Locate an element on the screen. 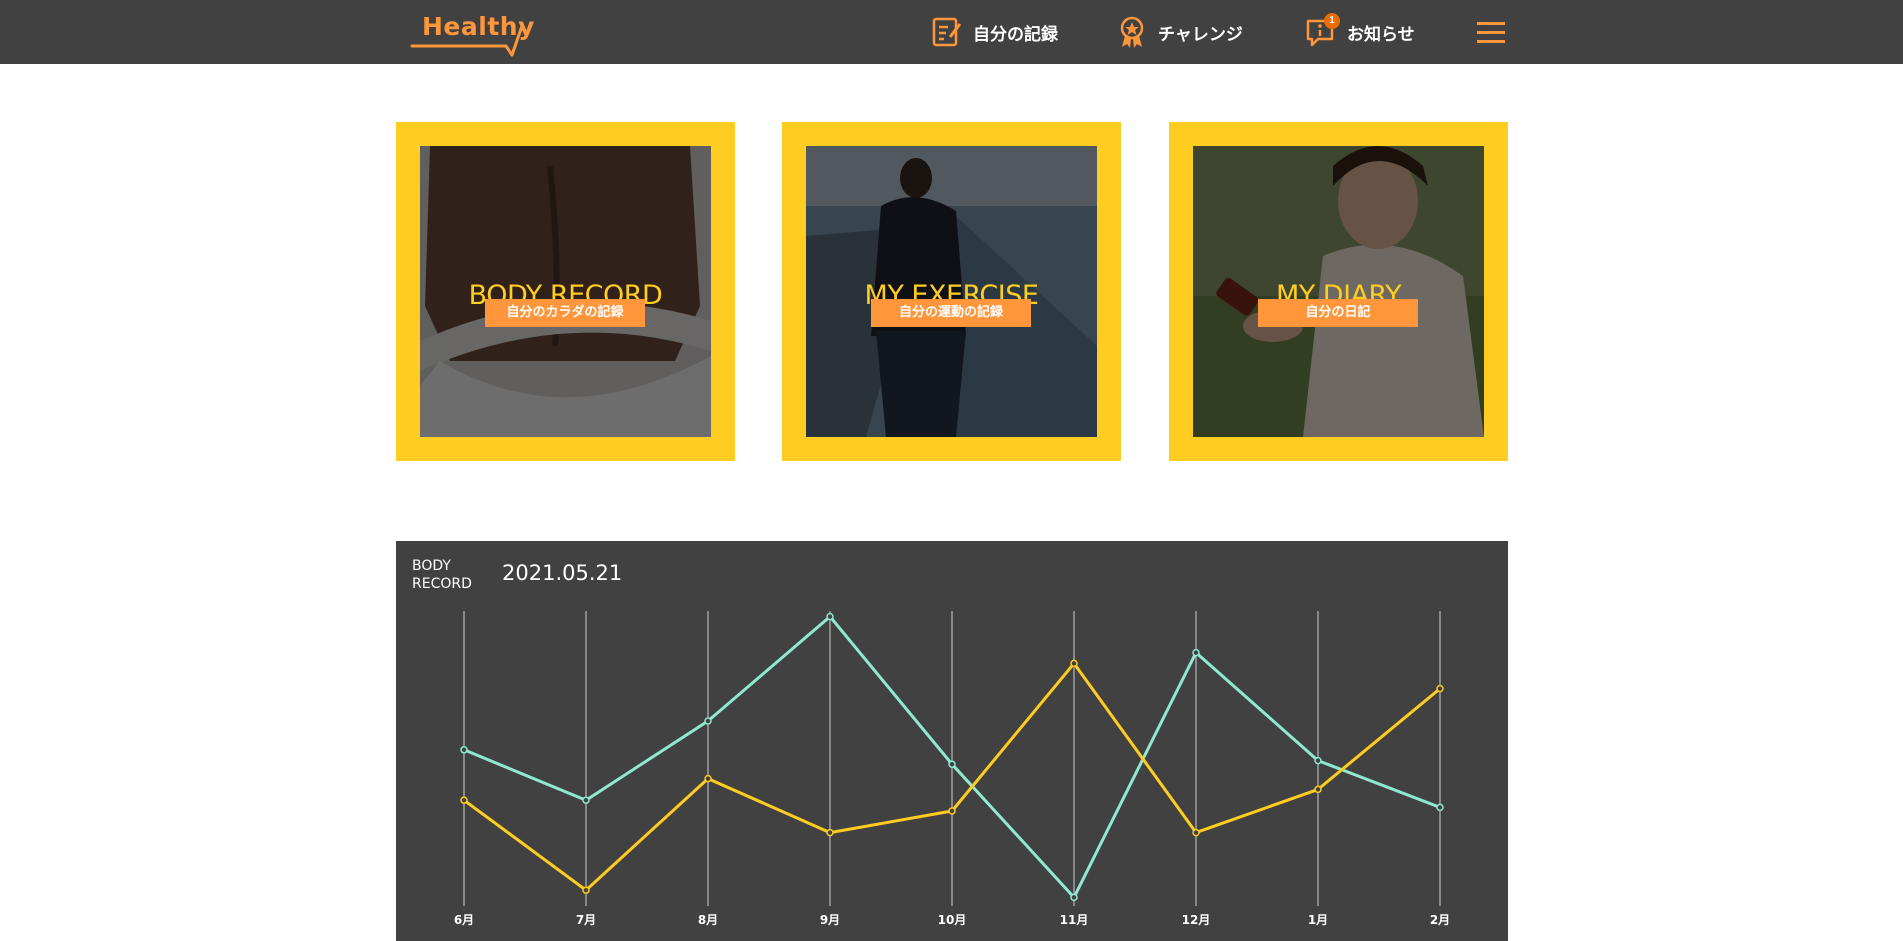 Image resolution: width=1903 pixels, height=941 pixels. healthy-logo: Healthy is located at coordinates (472, 33).